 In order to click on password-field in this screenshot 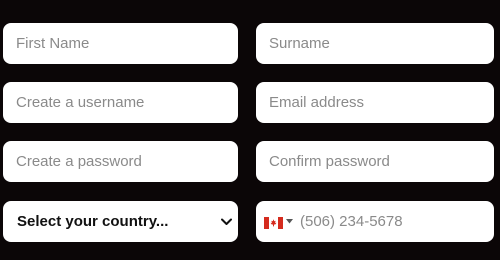, I will do `click(120, 161)`.